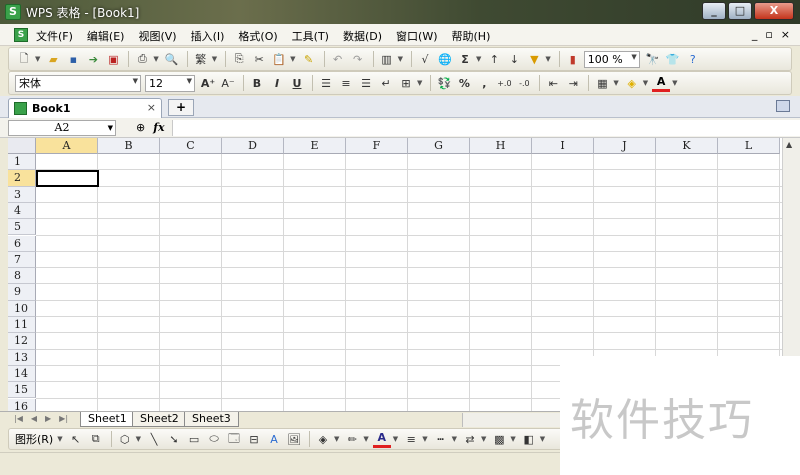  I want to click on name-box: A2 ▼, so click(62, 128).